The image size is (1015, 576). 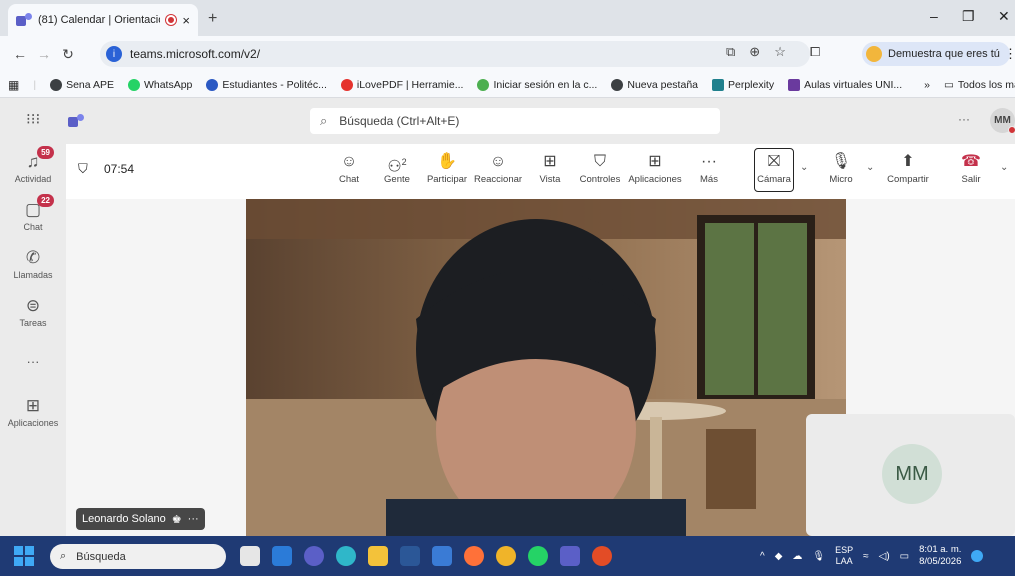 What do you see at coordinates (349, 161) in the screenshot?
I see `chat-icon: ☺` at bounding box center [349, 161].